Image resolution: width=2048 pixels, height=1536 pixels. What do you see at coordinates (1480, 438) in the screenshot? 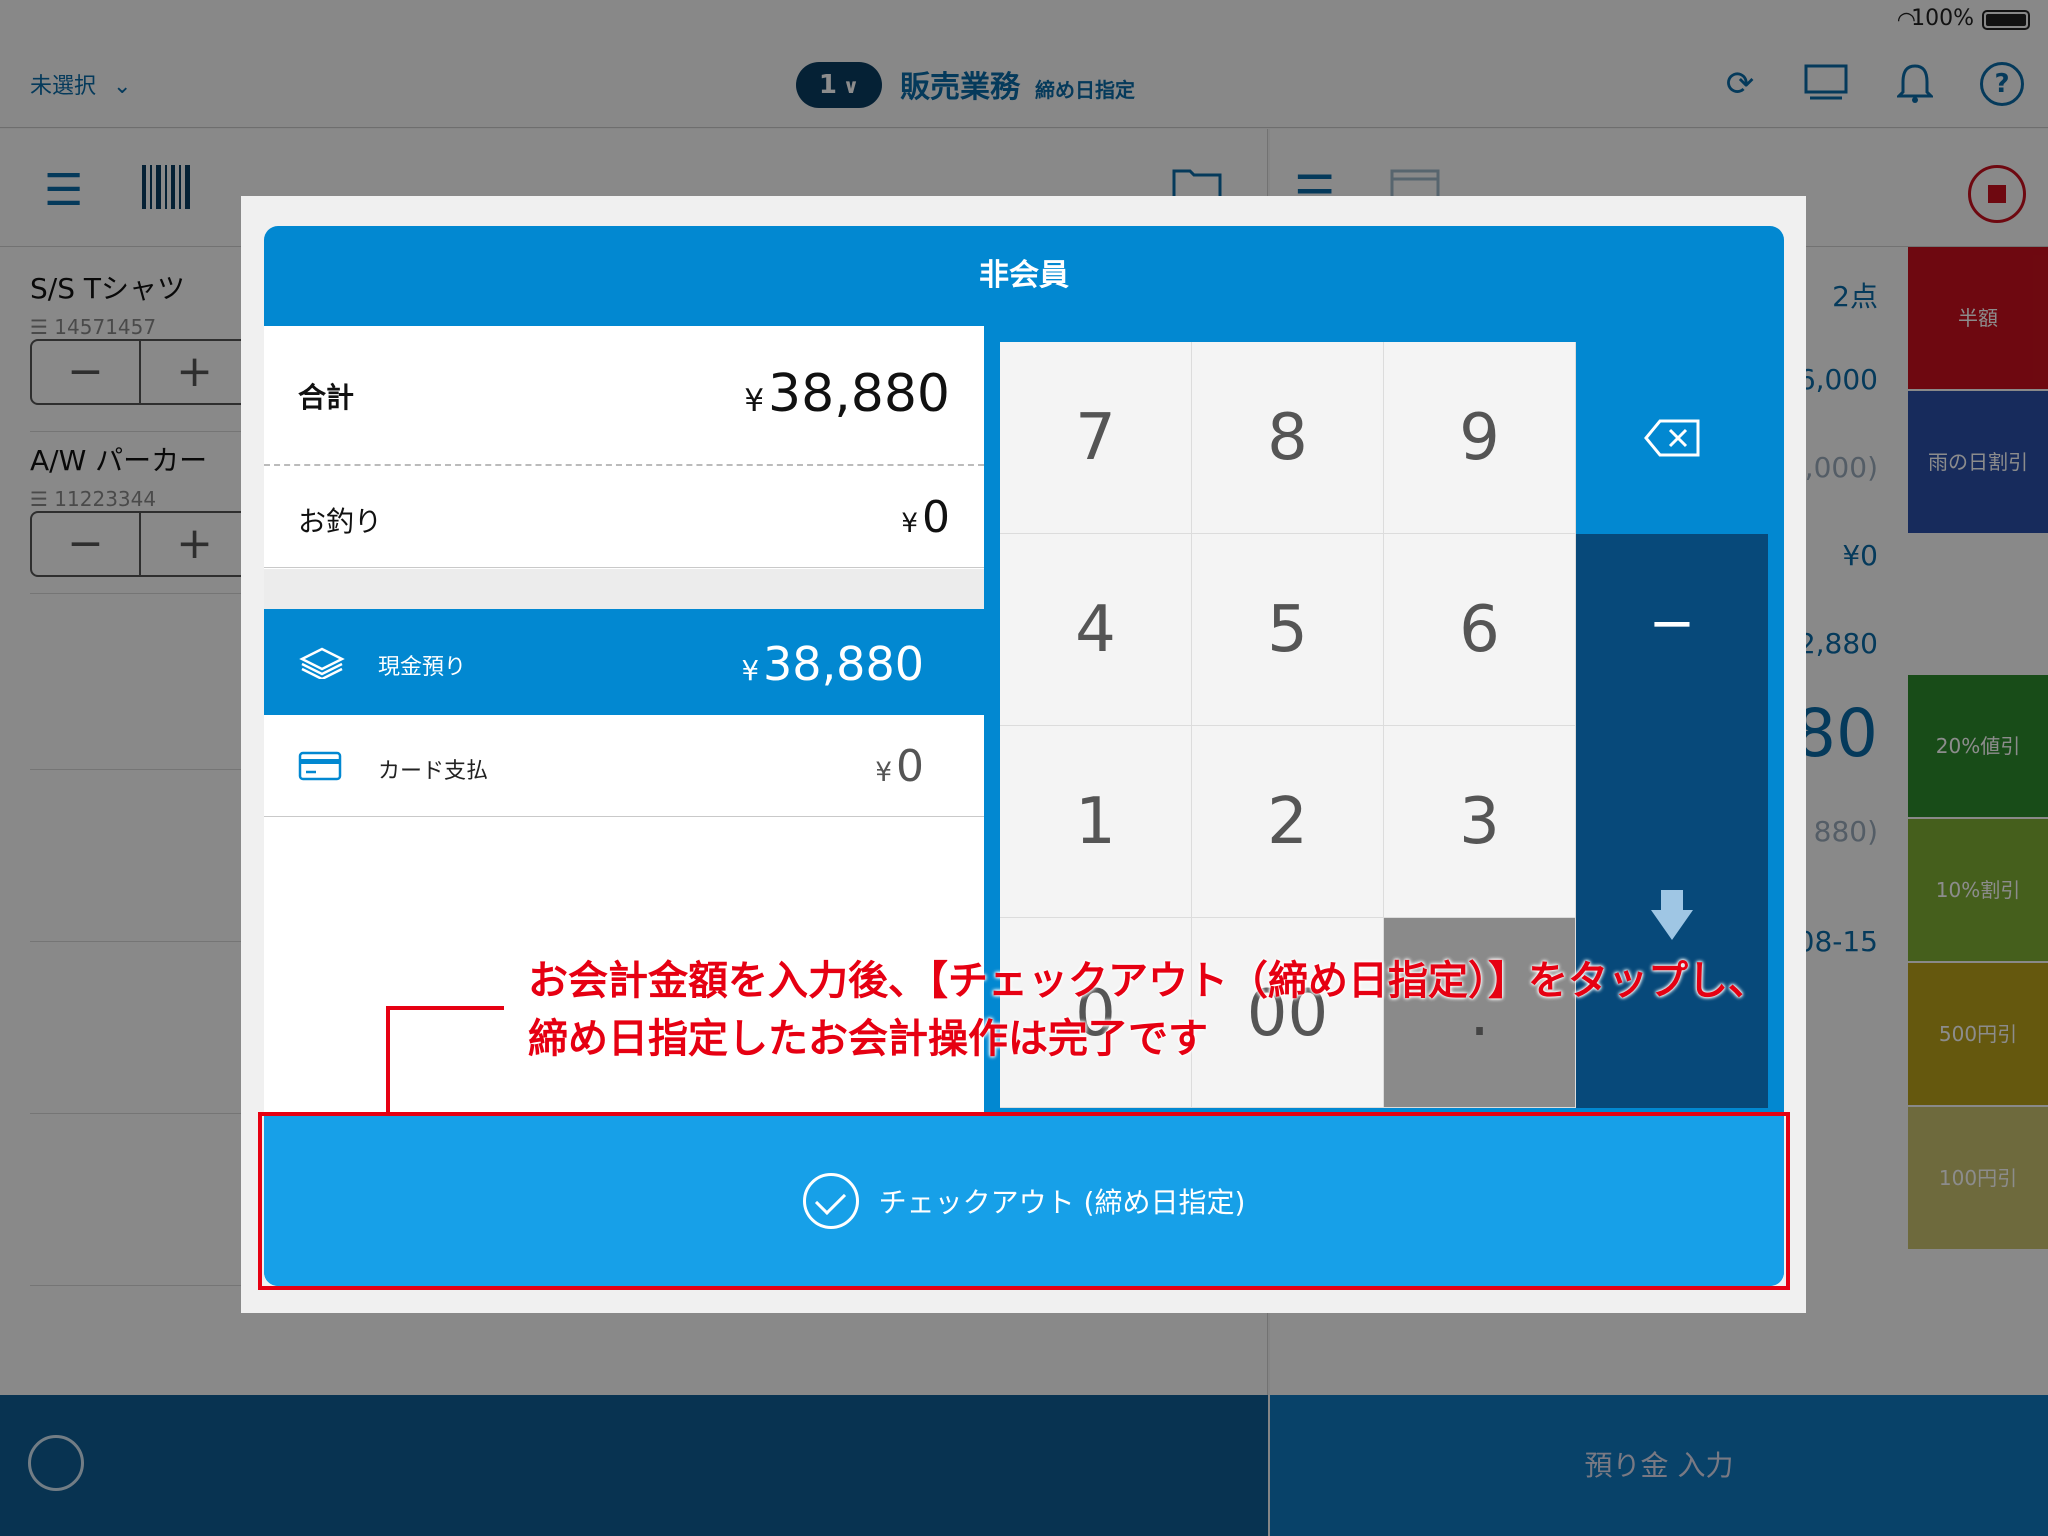
I see `key-9: 9` at bounding box center [1480, 438].